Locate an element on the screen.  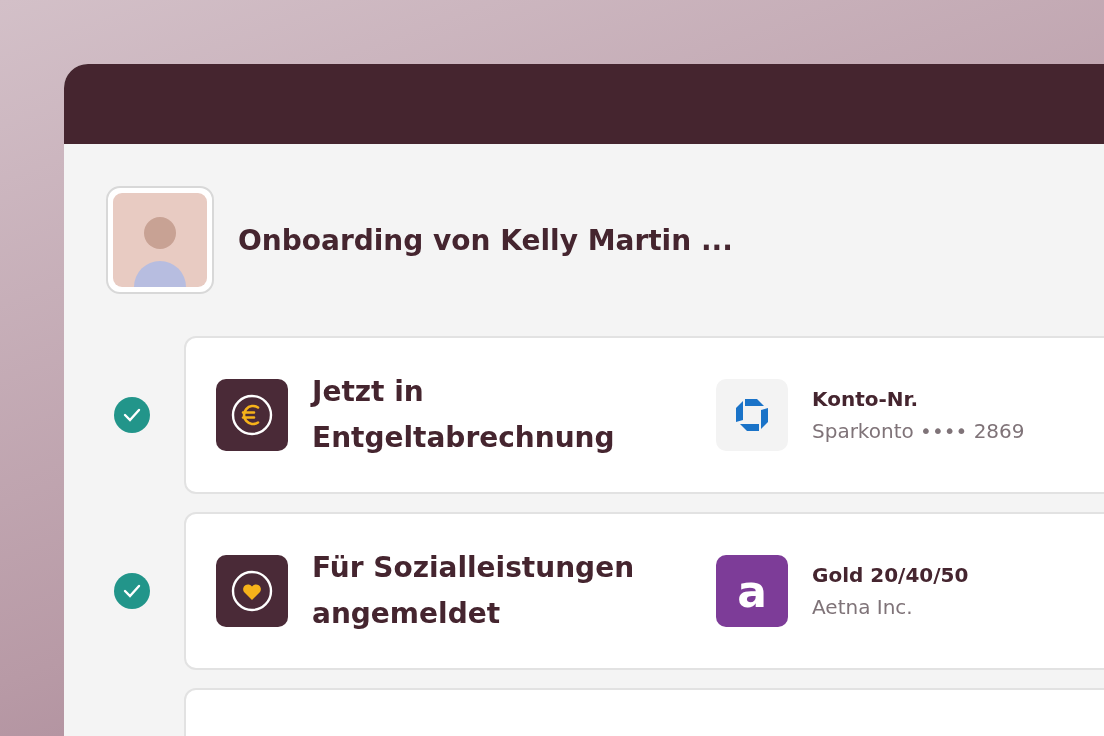
detail-value: Sparkonto •••• 2869 is located at coordinates (918, 431).